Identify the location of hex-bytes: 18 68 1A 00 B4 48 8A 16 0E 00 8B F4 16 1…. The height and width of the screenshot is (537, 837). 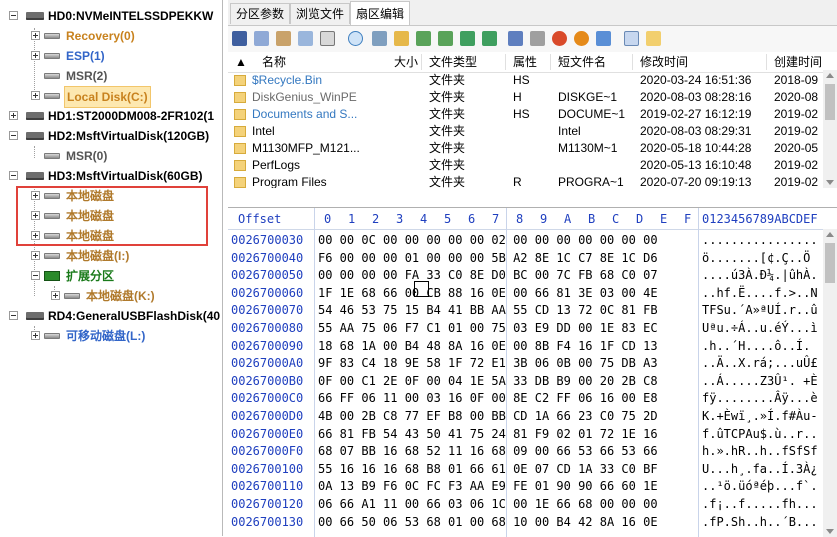
(488, 347).